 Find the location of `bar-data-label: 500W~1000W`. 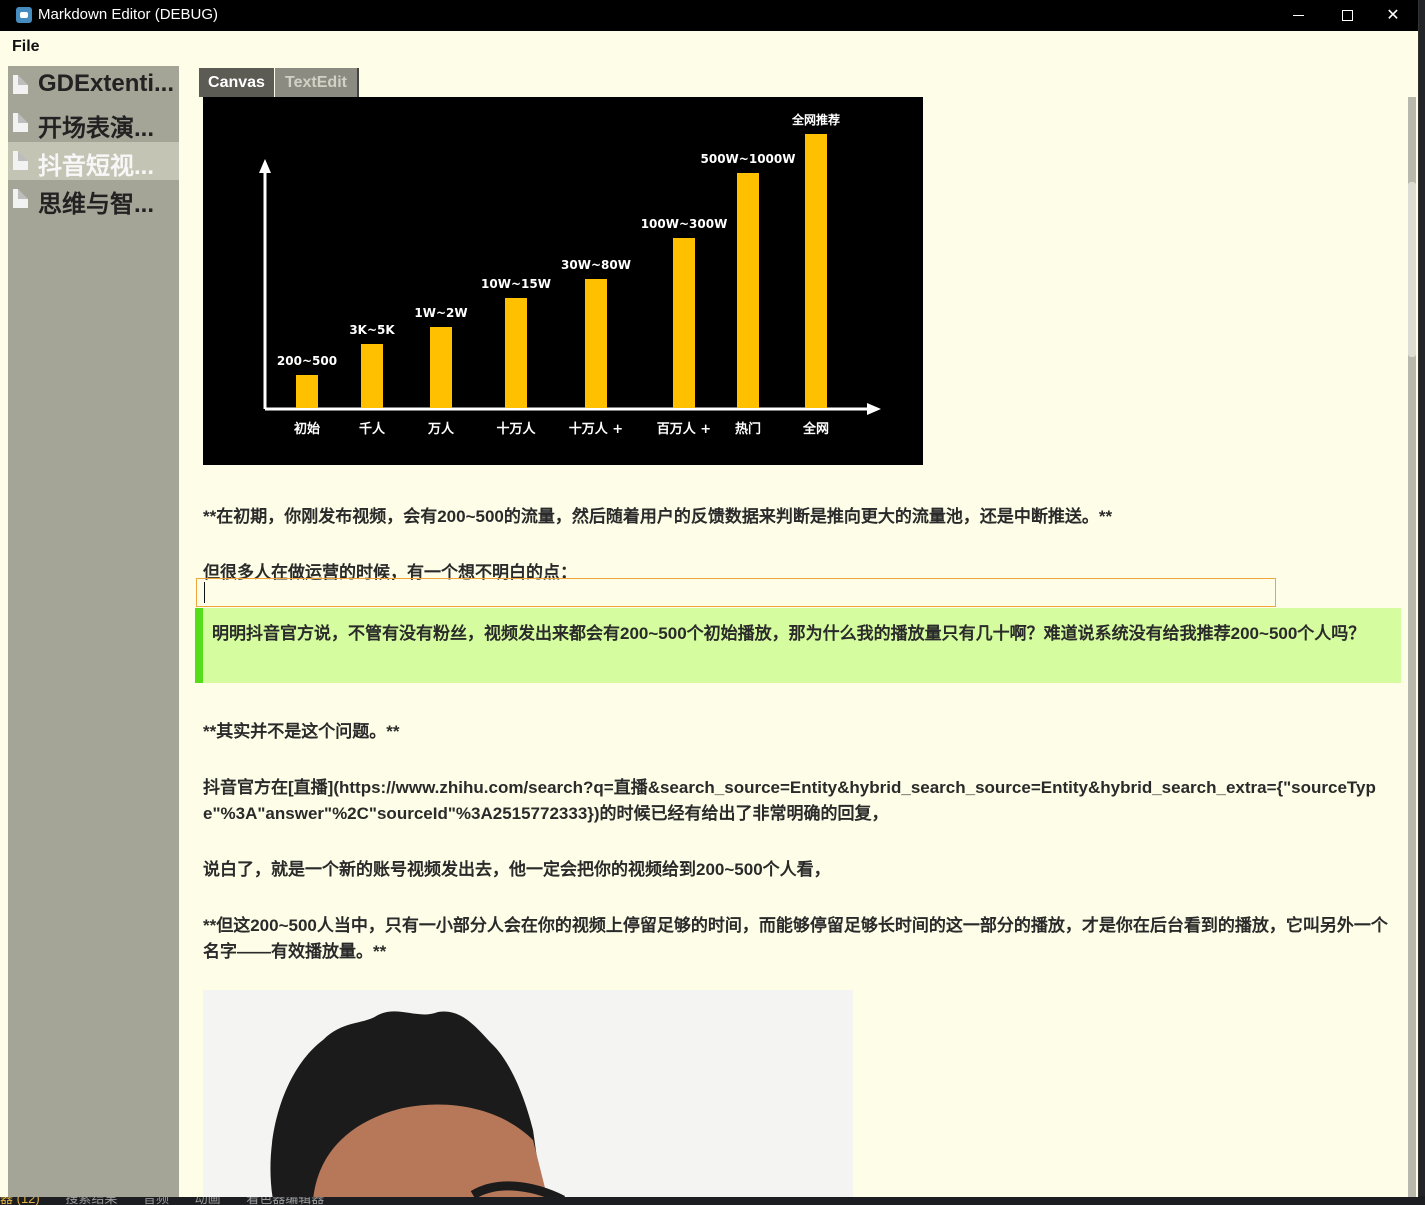

bar-data-label: 500W~1000W is located at coordinates (748, 159).